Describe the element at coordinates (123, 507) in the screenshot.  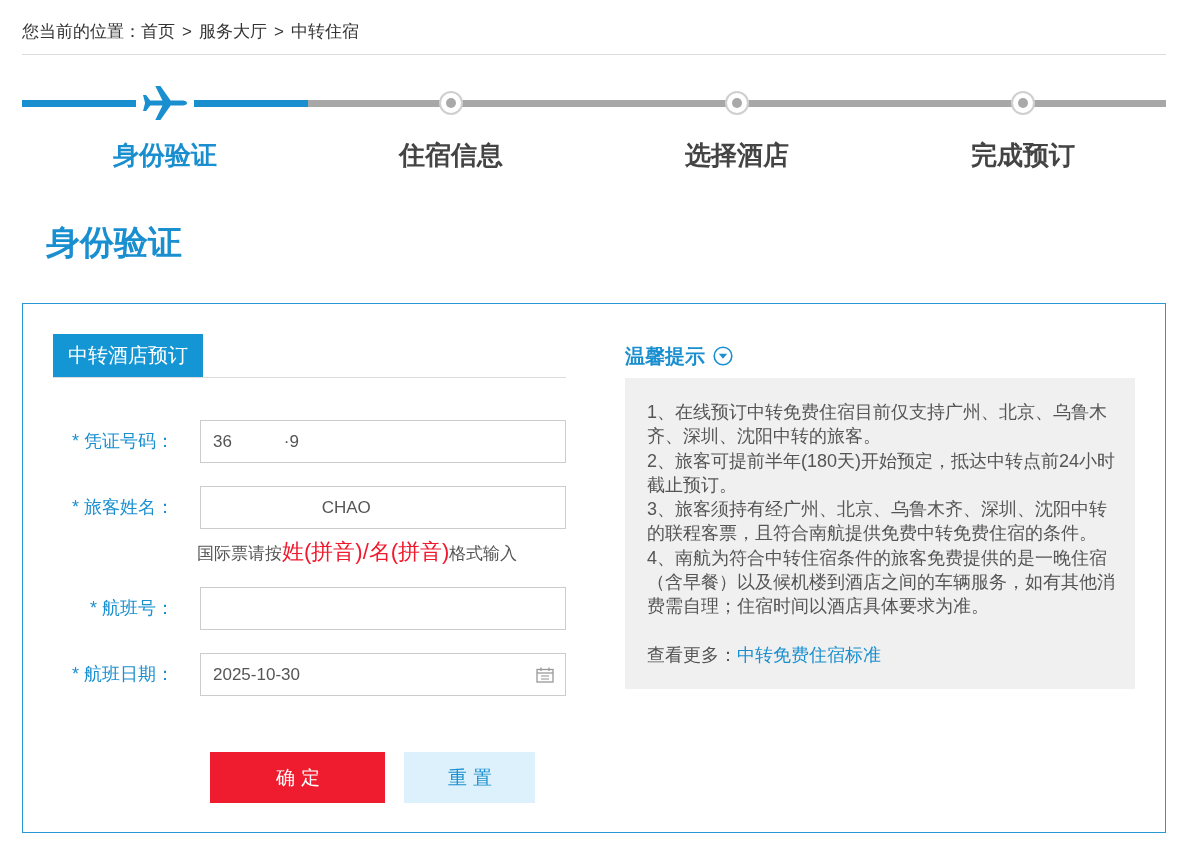
I see `field-label: * 旅客姓名：` at that location.